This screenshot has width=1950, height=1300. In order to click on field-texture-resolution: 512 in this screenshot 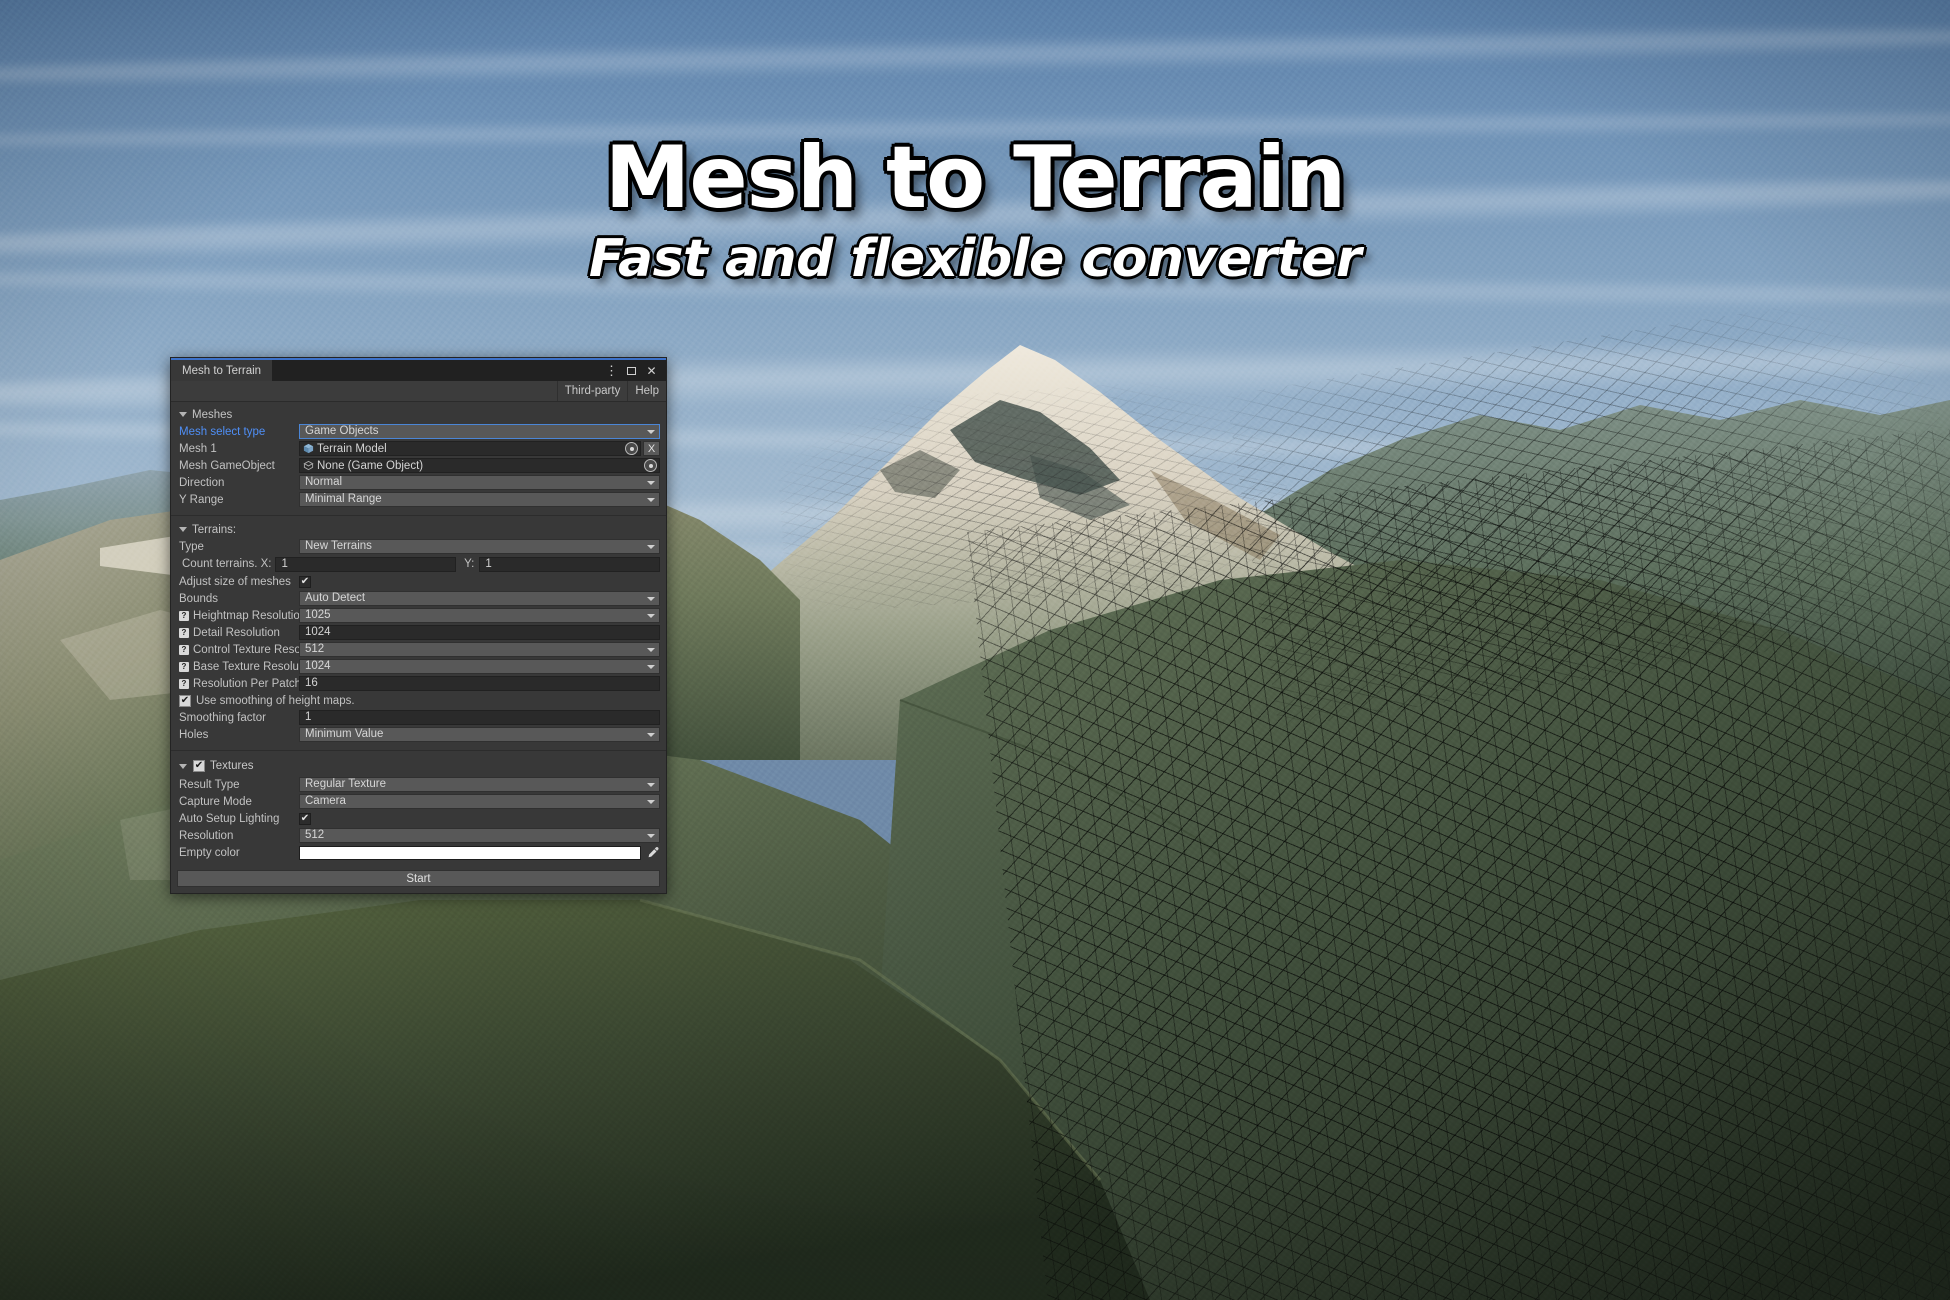, I will do `click(479, 836)`.